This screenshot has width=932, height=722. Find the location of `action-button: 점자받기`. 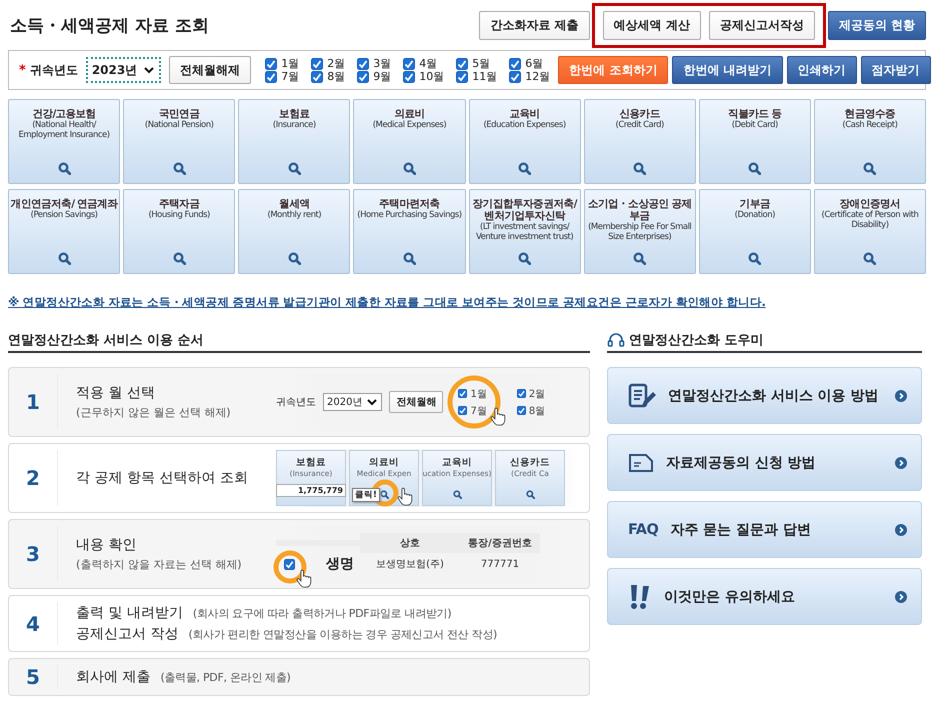

action-button: 점자받기 is located at coordinates (895, 70).